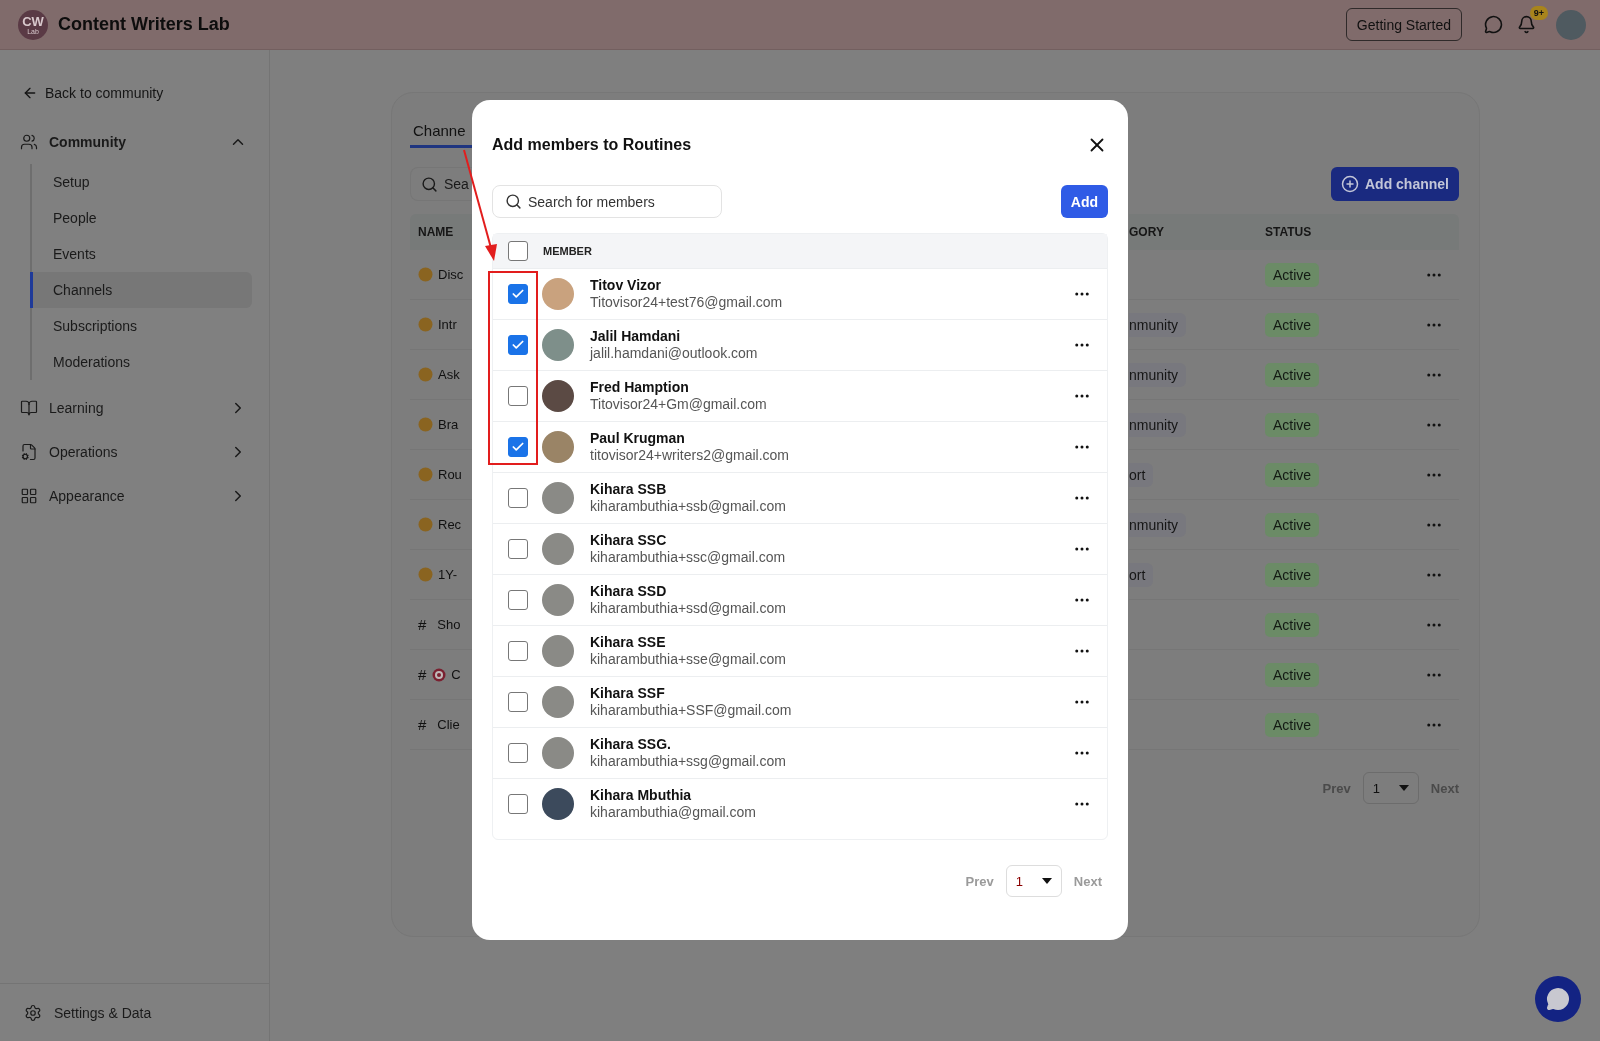  I want to click on sidebar-item: Setup, so click(141, 182).